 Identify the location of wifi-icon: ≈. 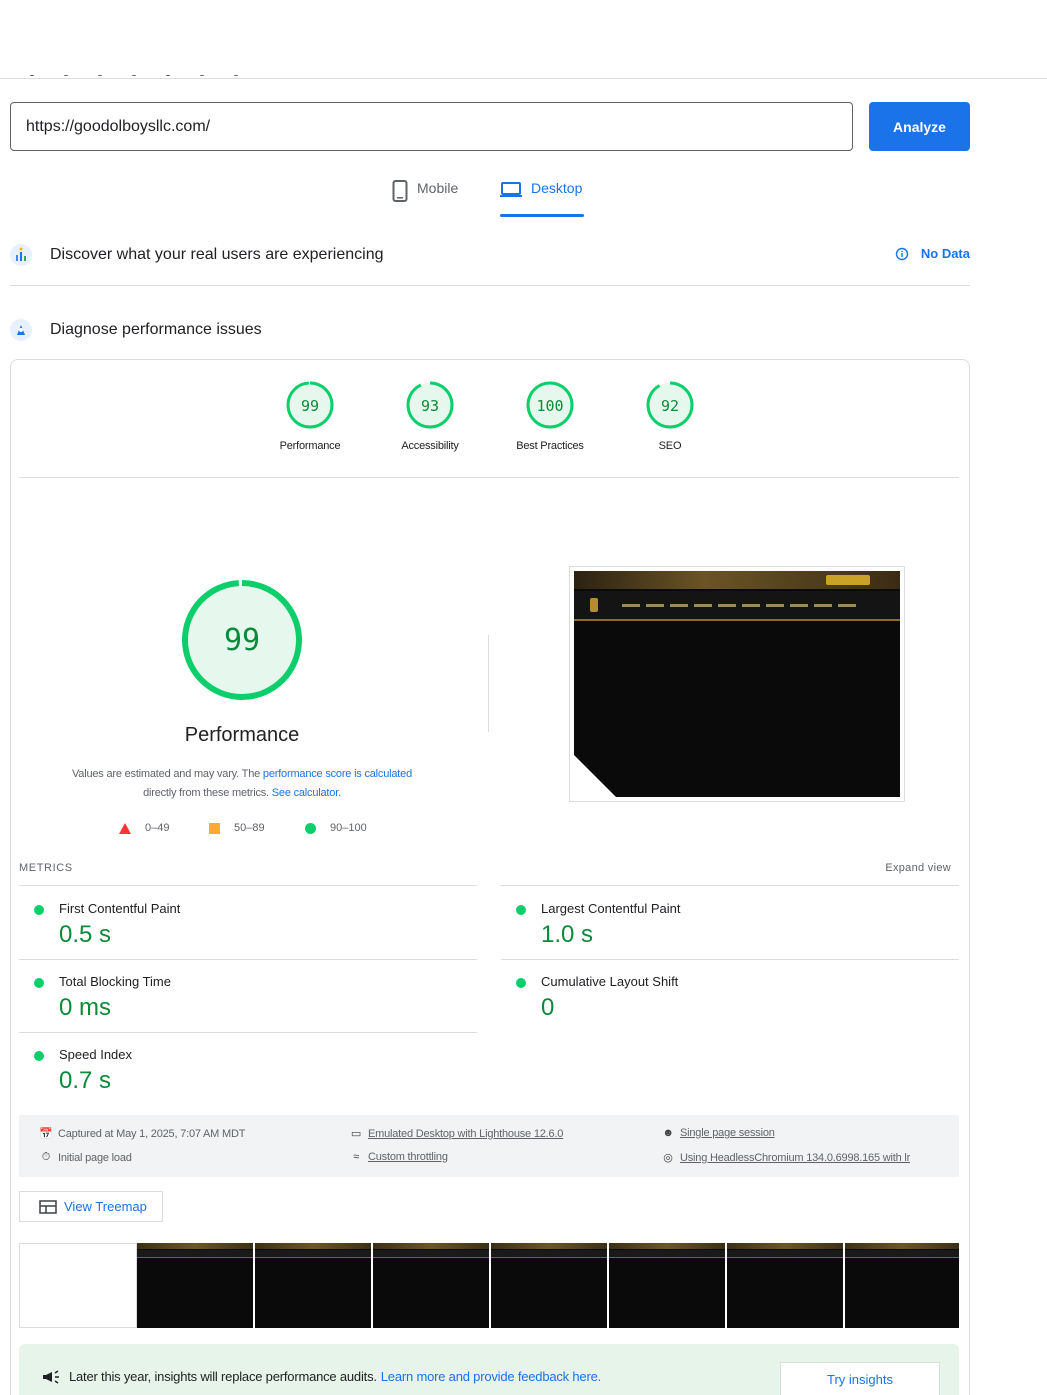
(356, 1157).